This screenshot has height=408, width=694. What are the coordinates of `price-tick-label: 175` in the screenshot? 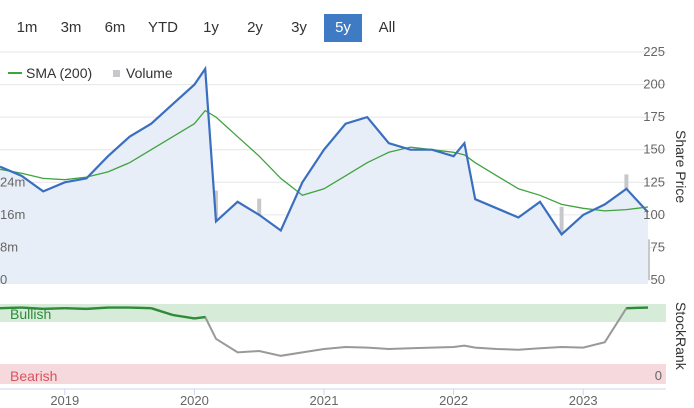 It's located at (654, 116).